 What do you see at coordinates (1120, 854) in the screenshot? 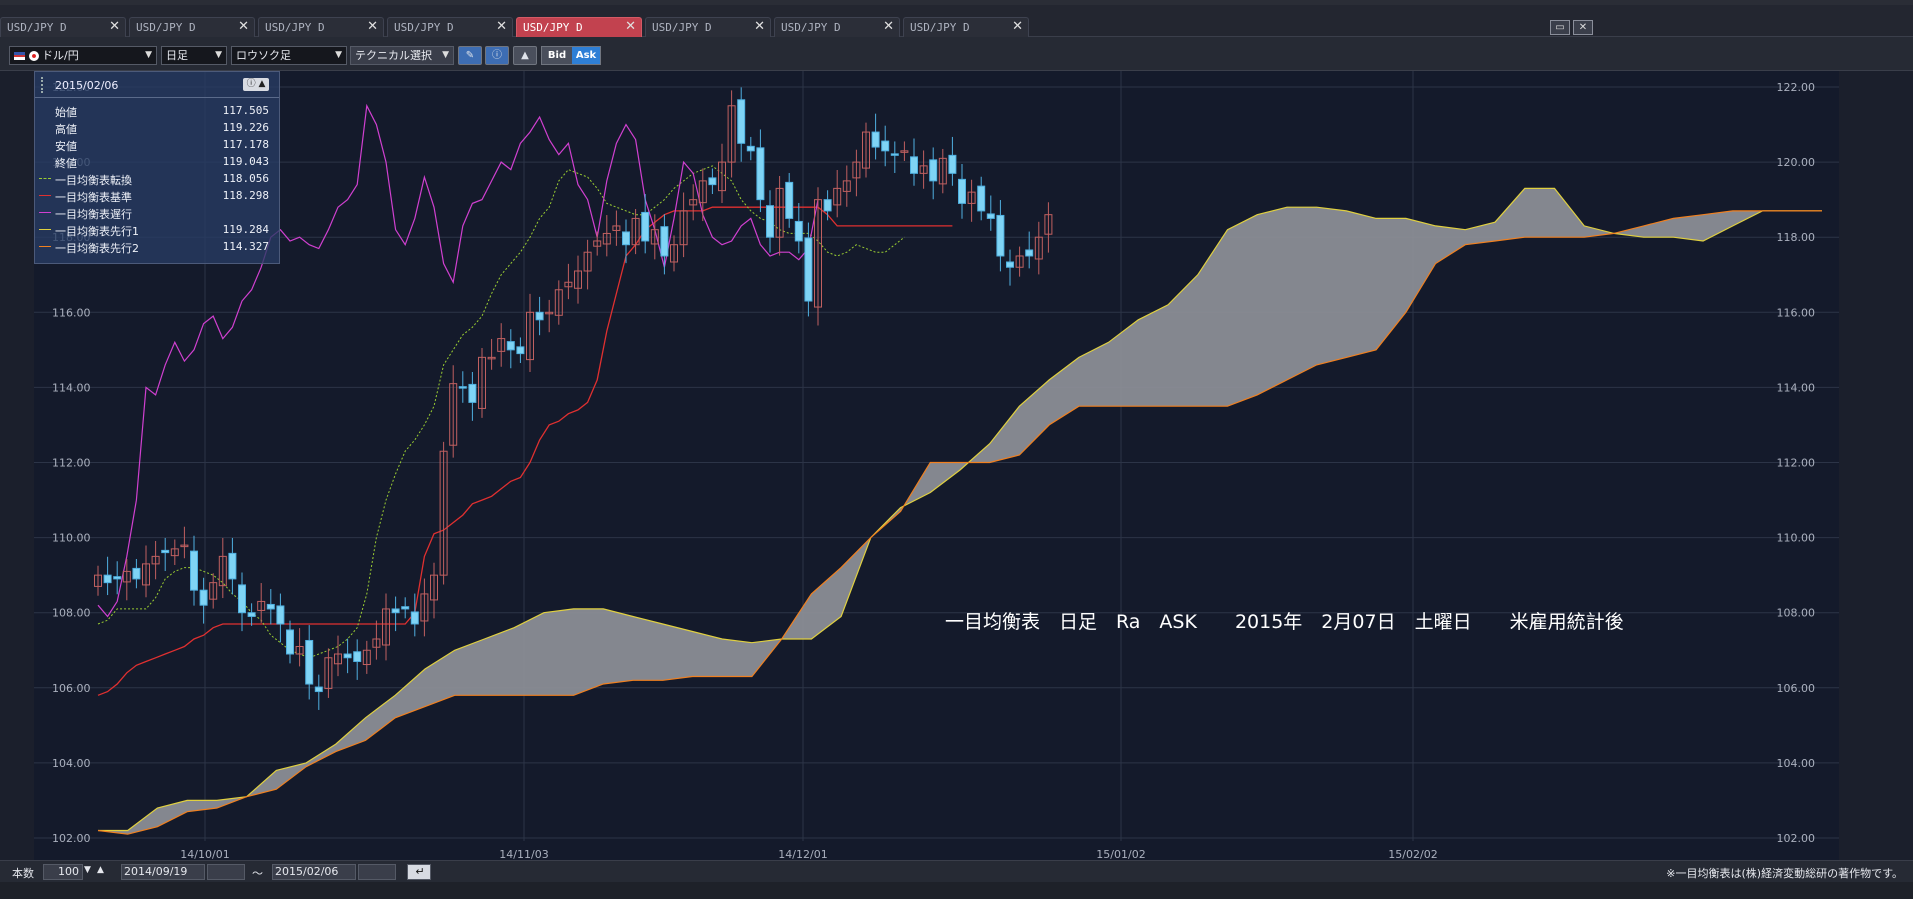
I see `x-tick-label: 15/01/02` at bounding box center [1120, 854].